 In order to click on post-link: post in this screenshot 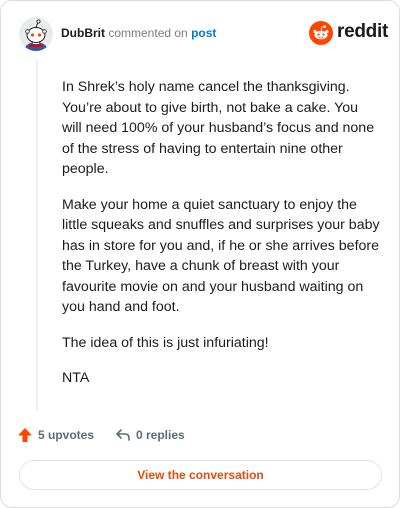, I will do `click(203, 33)`.